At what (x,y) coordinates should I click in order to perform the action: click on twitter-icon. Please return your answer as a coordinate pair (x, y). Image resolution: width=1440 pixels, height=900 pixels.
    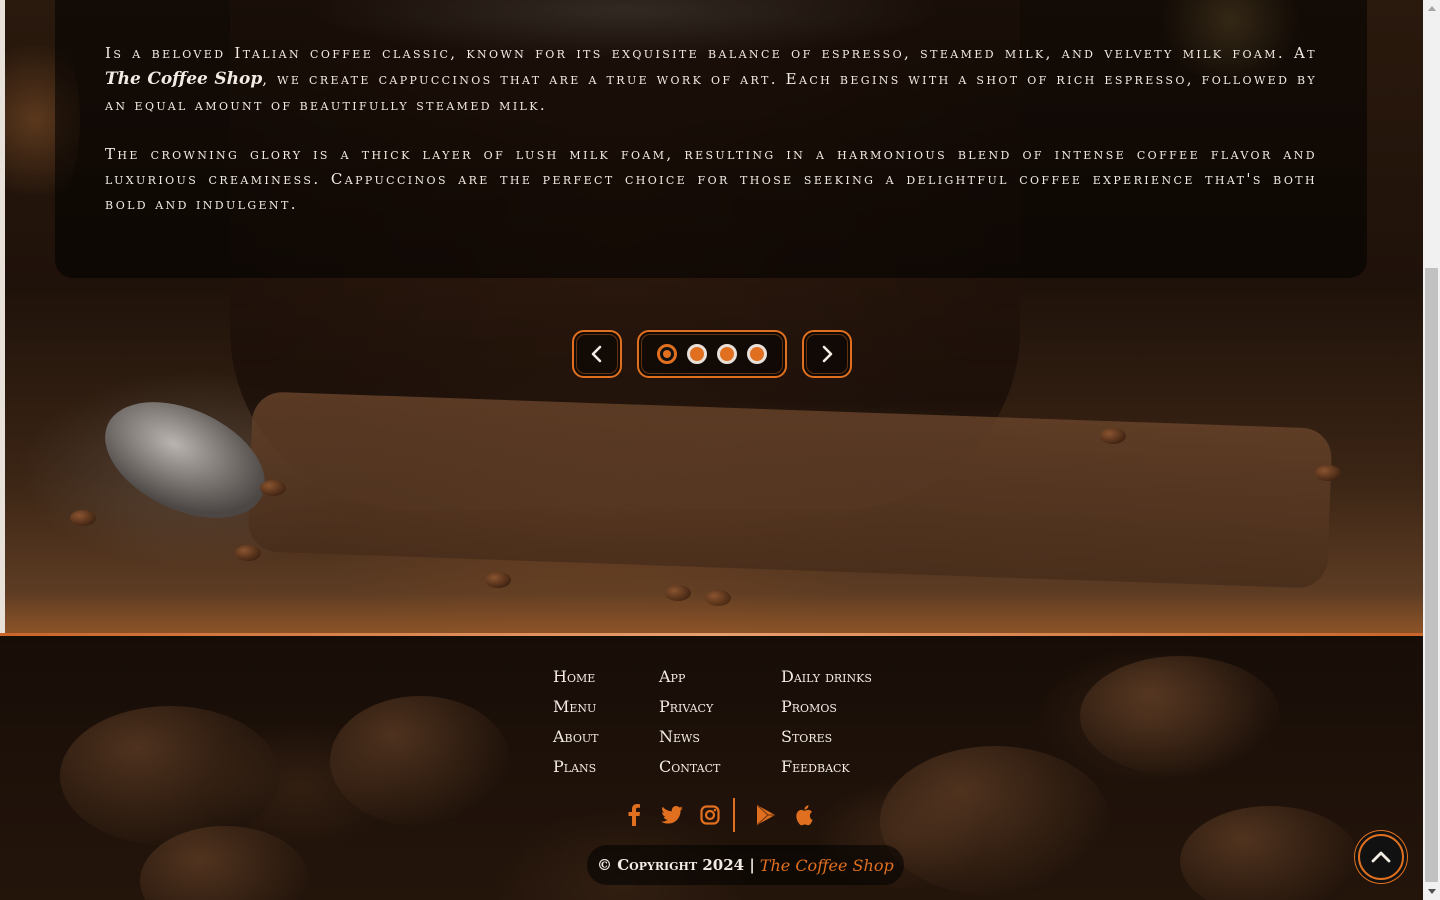
    Looking at the image, I should click on (672, 815).